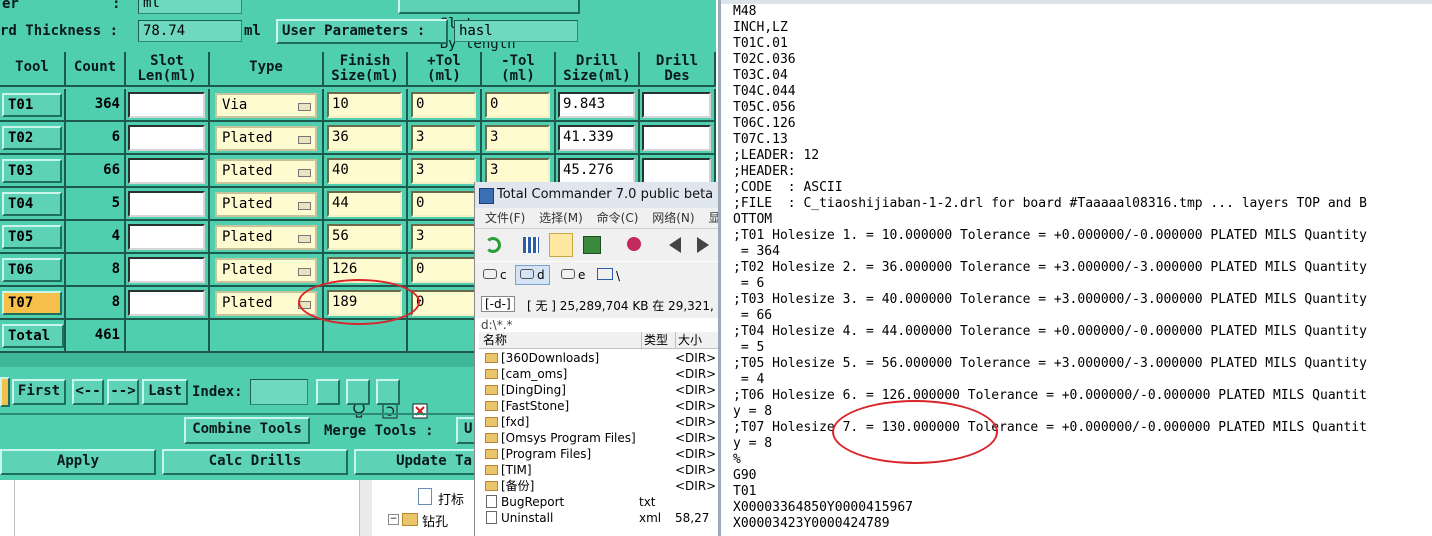 This screenshot has width=1432, height=536. I want to click on col-name: 名称, so click(495, 340).